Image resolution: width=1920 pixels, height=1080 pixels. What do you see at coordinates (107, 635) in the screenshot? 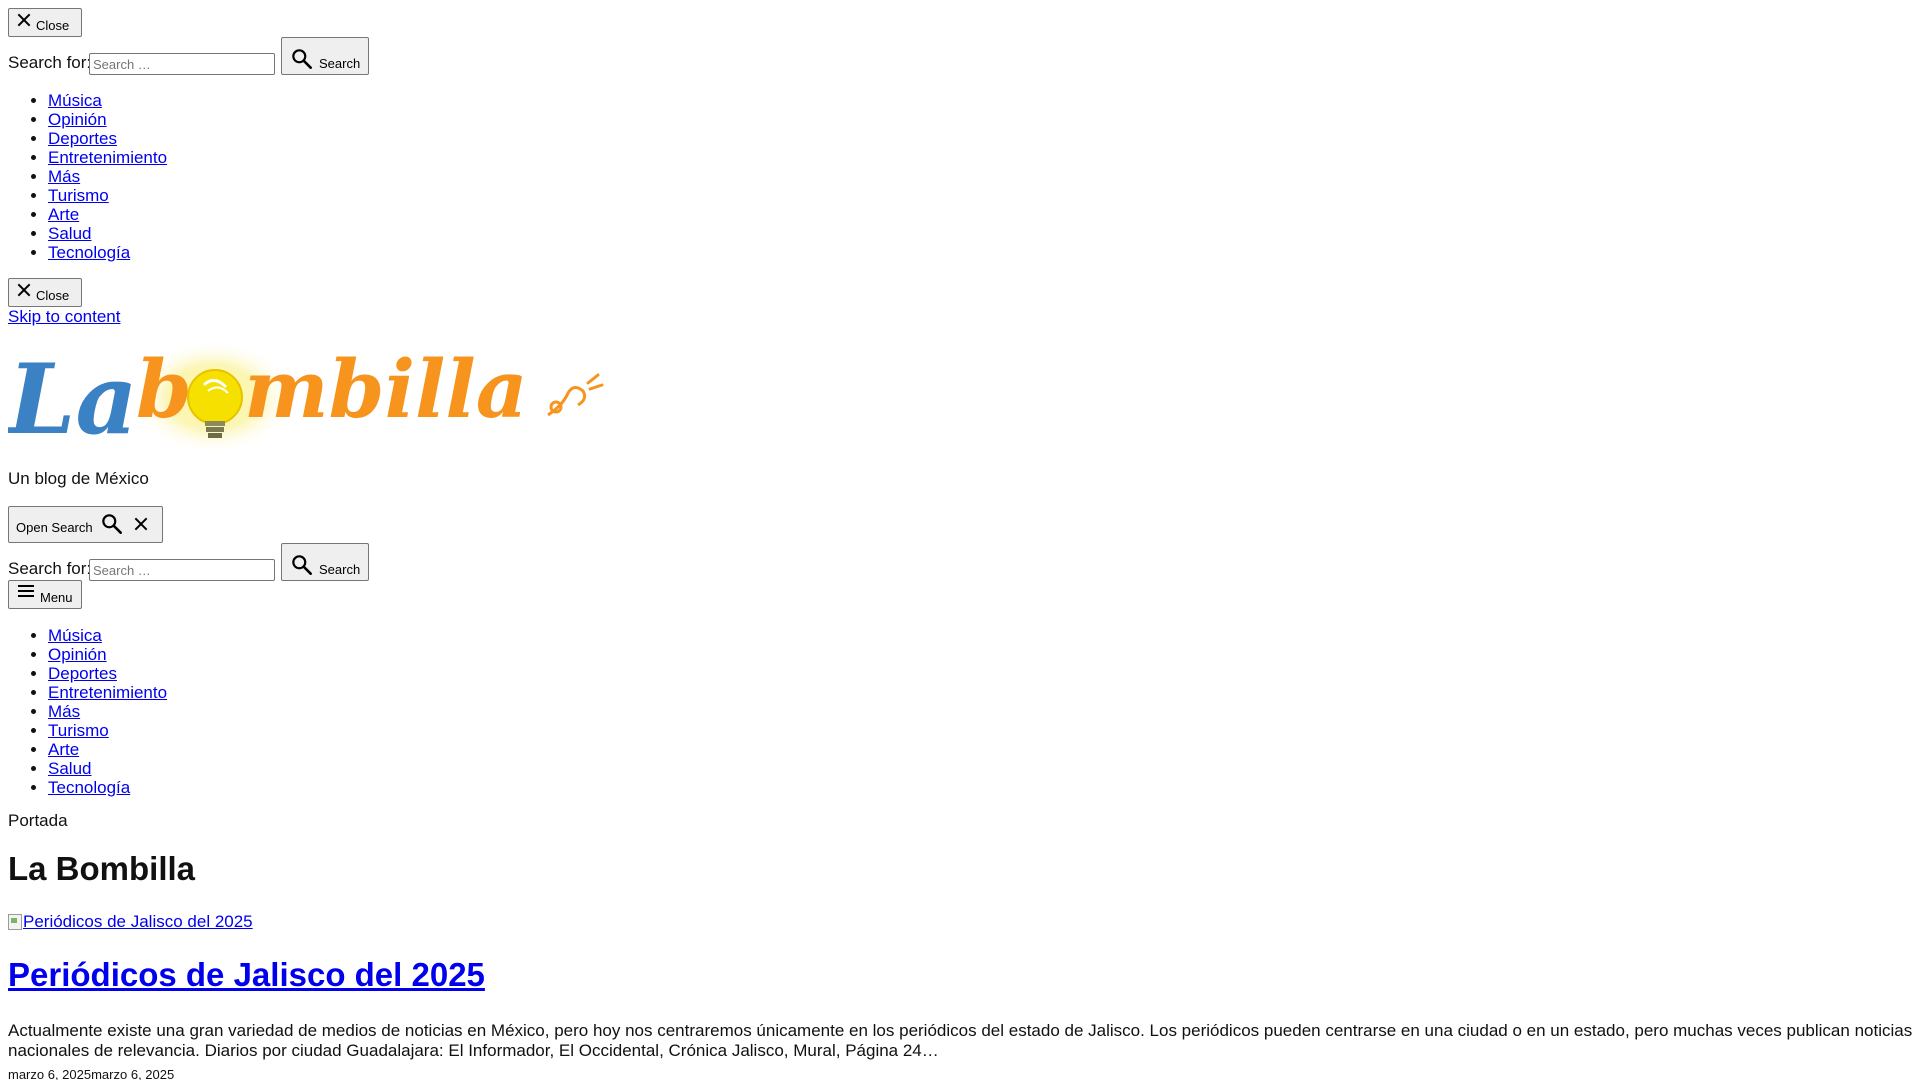
I see `primary-nav-item: Música` at bounding box center [107, 635].